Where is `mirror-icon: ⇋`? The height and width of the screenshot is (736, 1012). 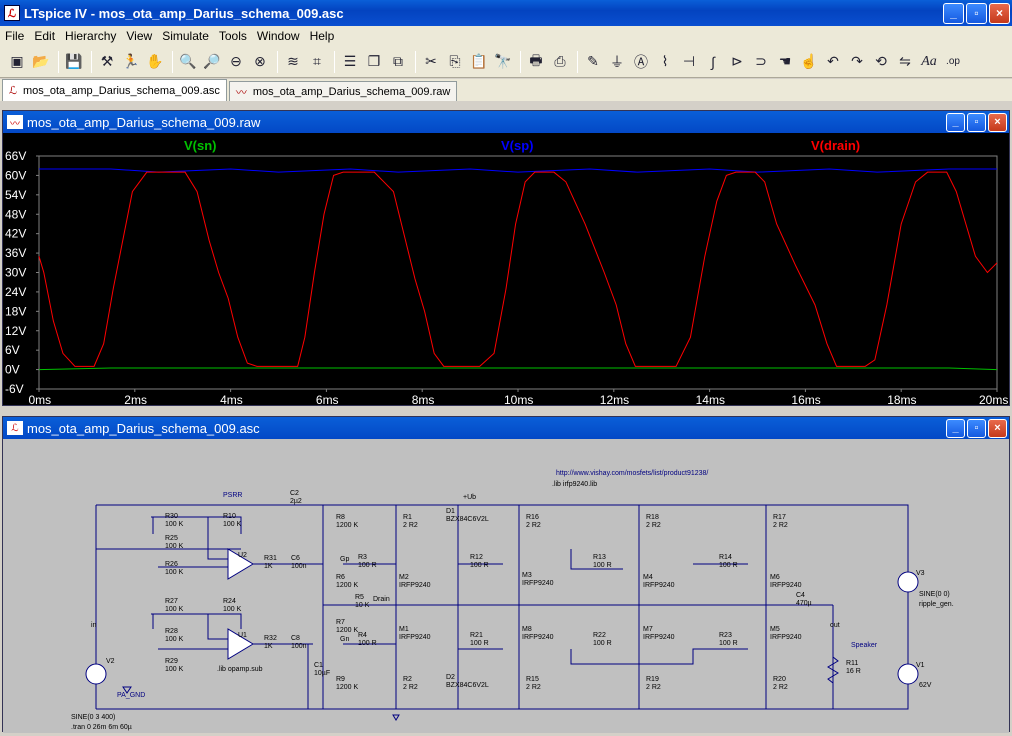 mirror-icon: ⇋ is located at coordinates (905, 62).